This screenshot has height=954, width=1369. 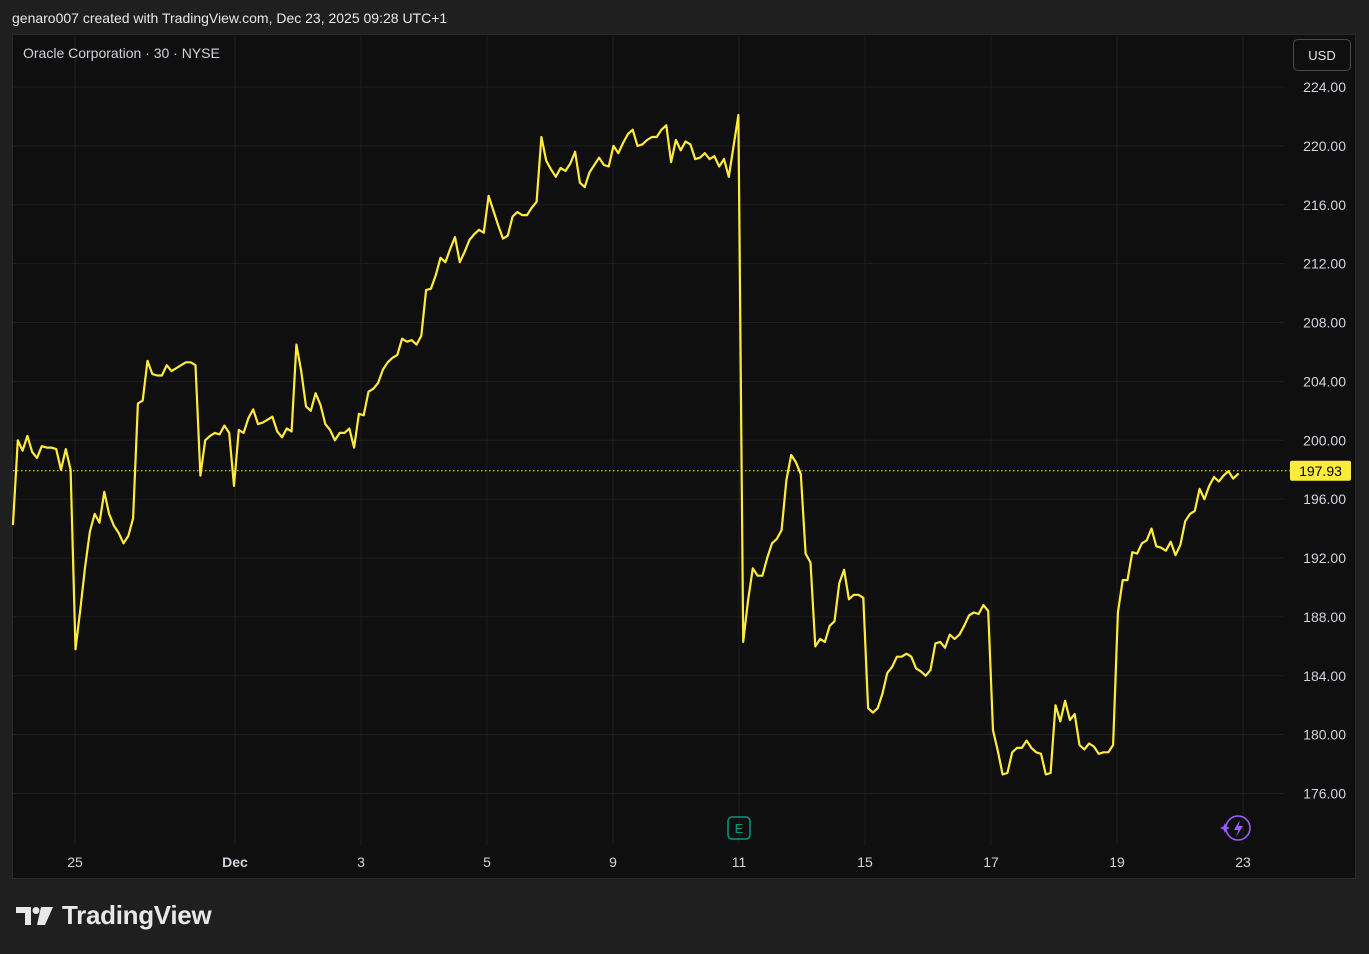 What do you see at coordinates (1324, 381) in the screenshot?
I see `y-tick-label: 204.00` at bounding box center [1324, 381].